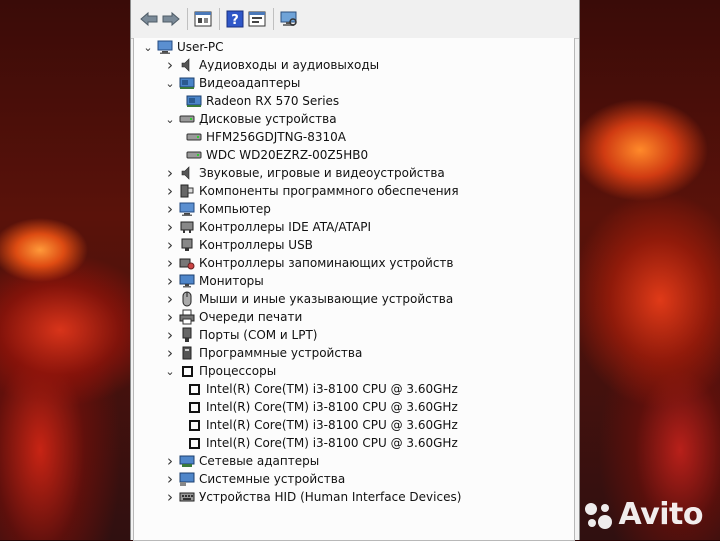  I want to click on properties-icon, so click(203, 19).